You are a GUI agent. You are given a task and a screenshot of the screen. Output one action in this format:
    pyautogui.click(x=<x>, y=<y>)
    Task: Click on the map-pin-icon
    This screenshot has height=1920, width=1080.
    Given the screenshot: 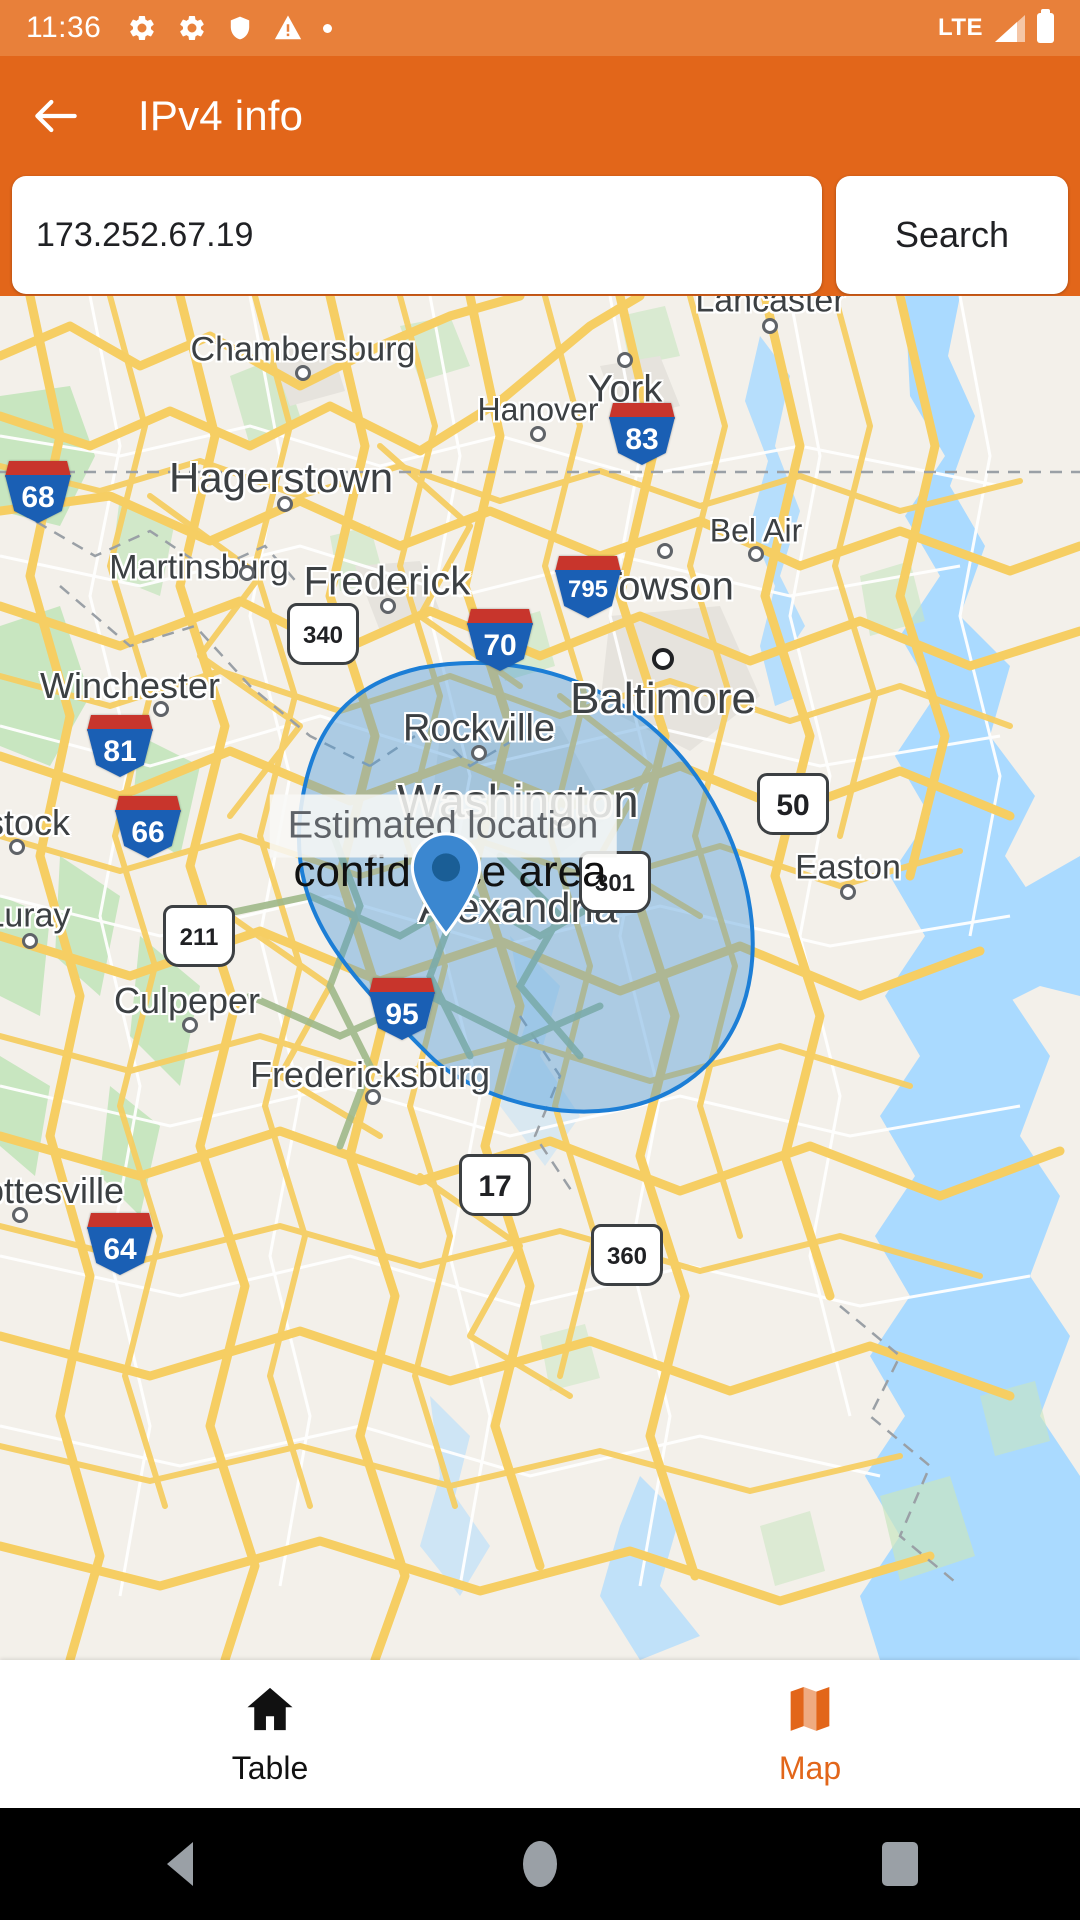 What is the action you would take?
    pyautogui.click(x=446, y=884)
    